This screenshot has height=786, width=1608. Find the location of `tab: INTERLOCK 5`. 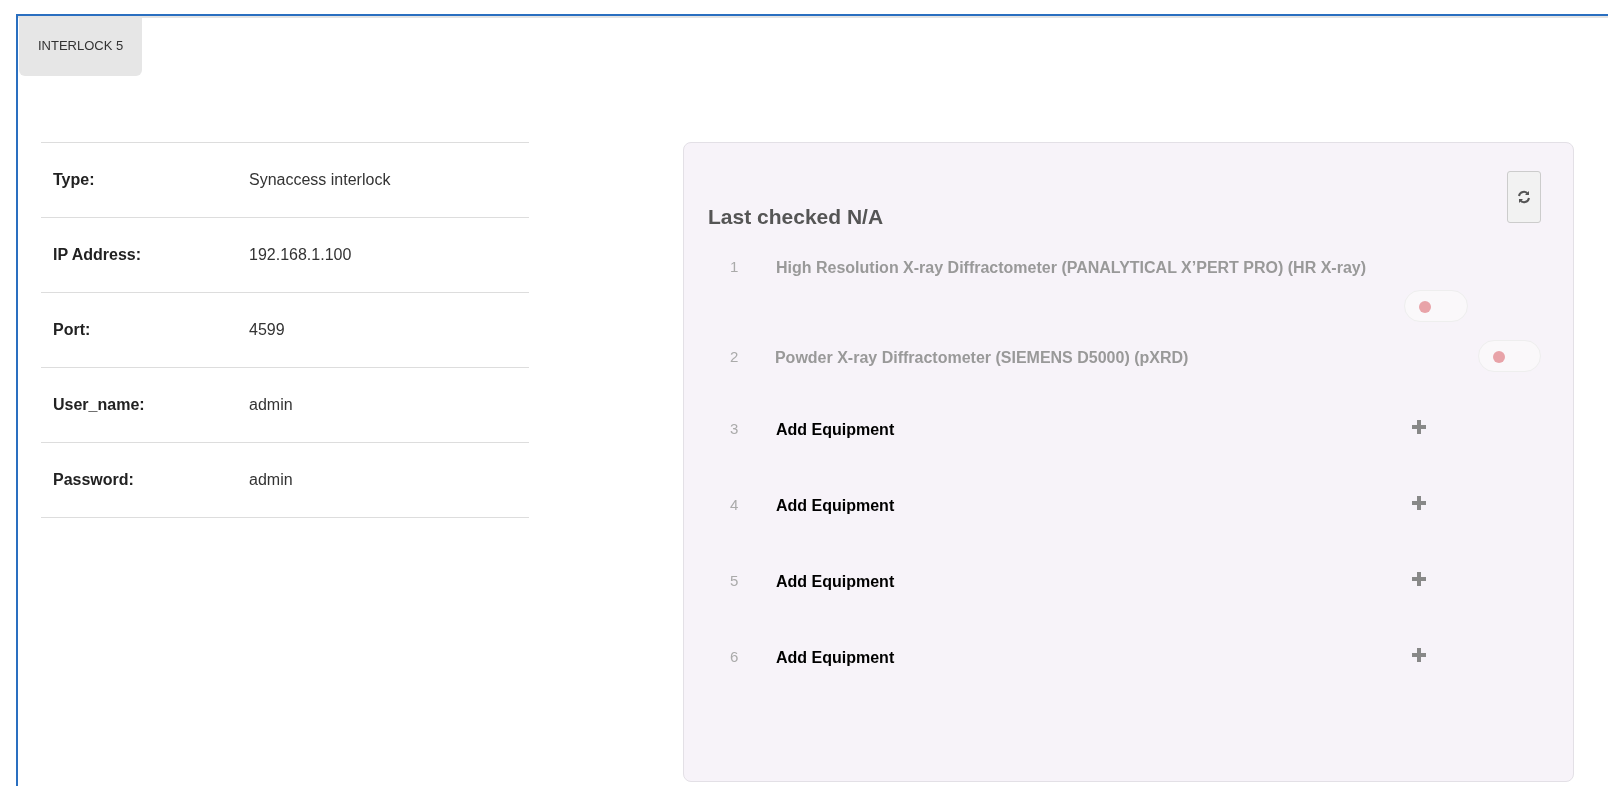

tab: INTERLOCK 5 is located at coordinates (81, 47).